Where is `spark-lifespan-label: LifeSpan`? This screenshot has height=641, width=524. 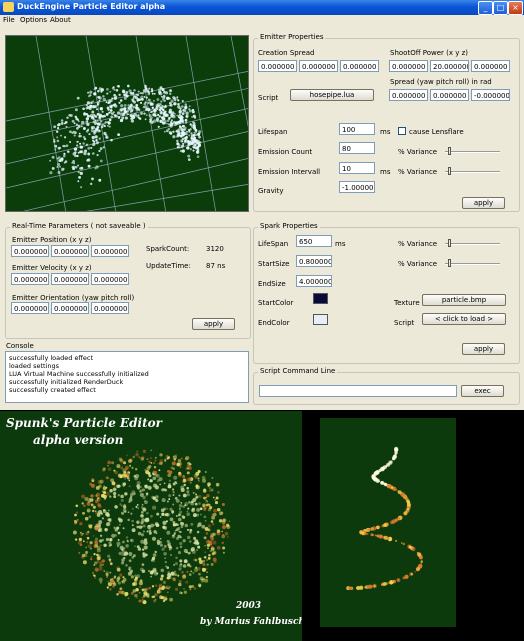
spark-lifespan-label: LifeSpan is located at coordinates (273, 244).